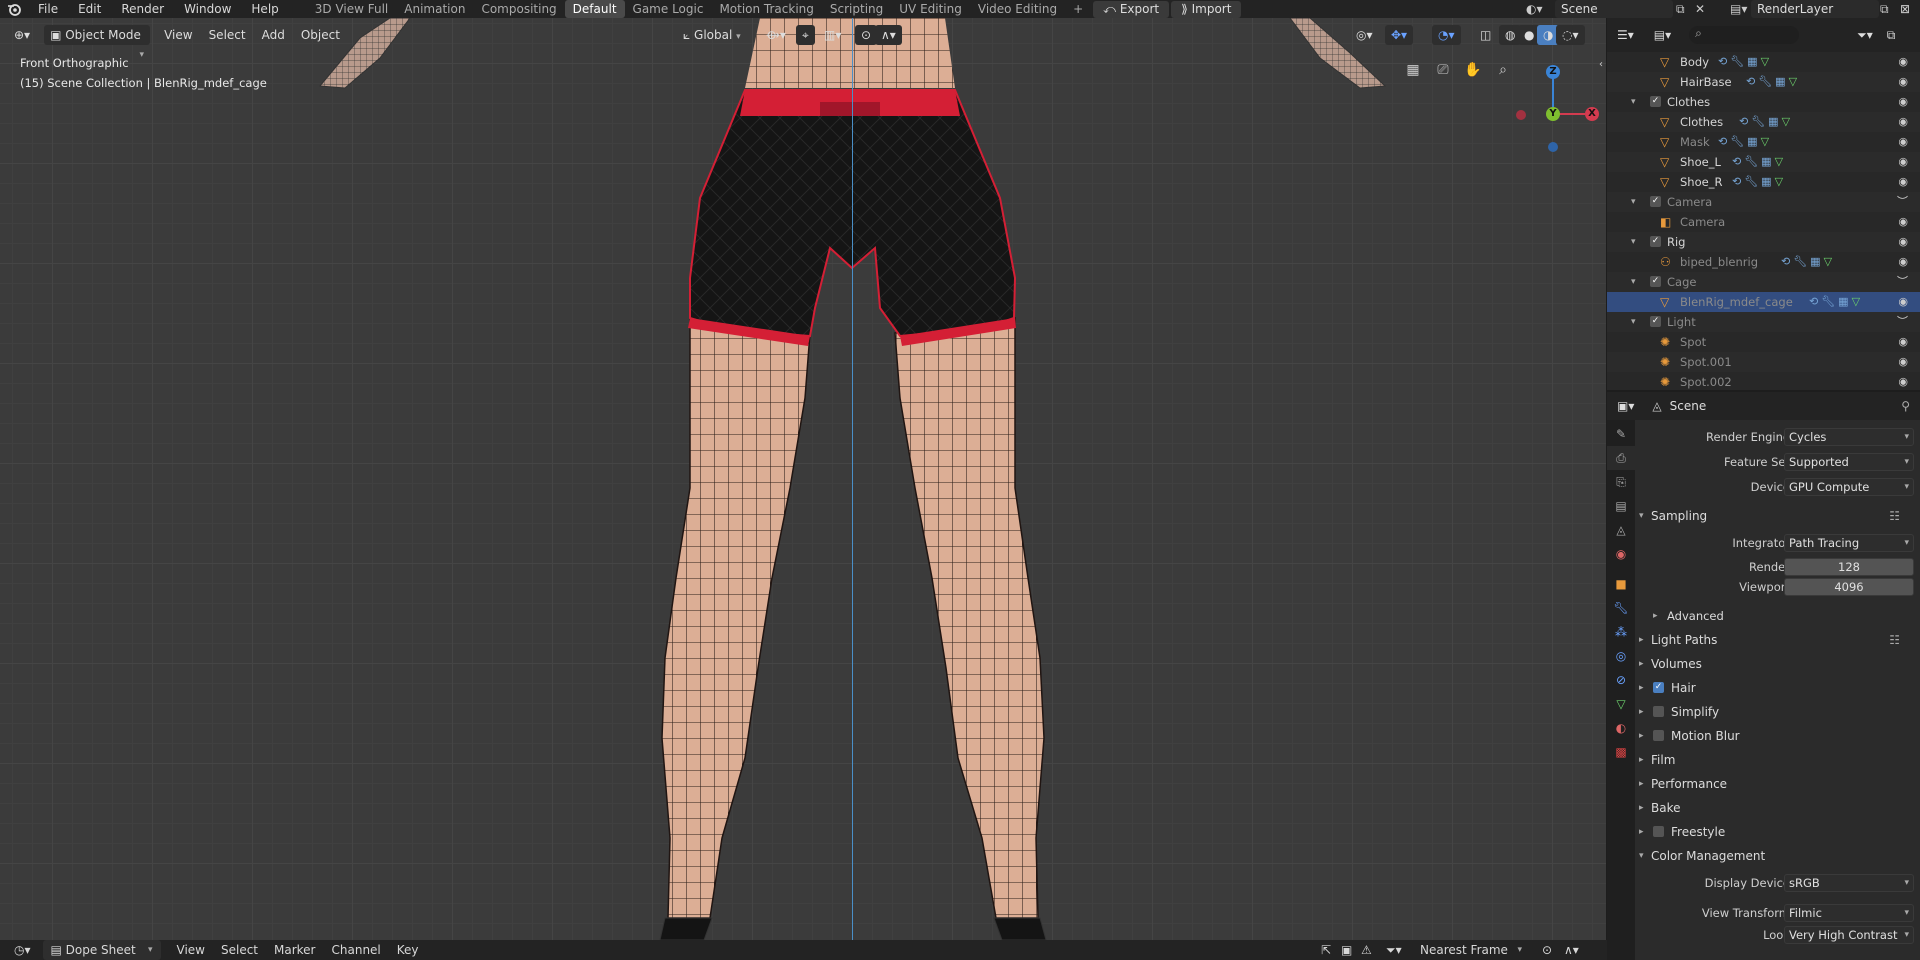 This screenshot has width=1920, height=960. I want to click on delete-scene-icon: ✕, so click(1700, 9).